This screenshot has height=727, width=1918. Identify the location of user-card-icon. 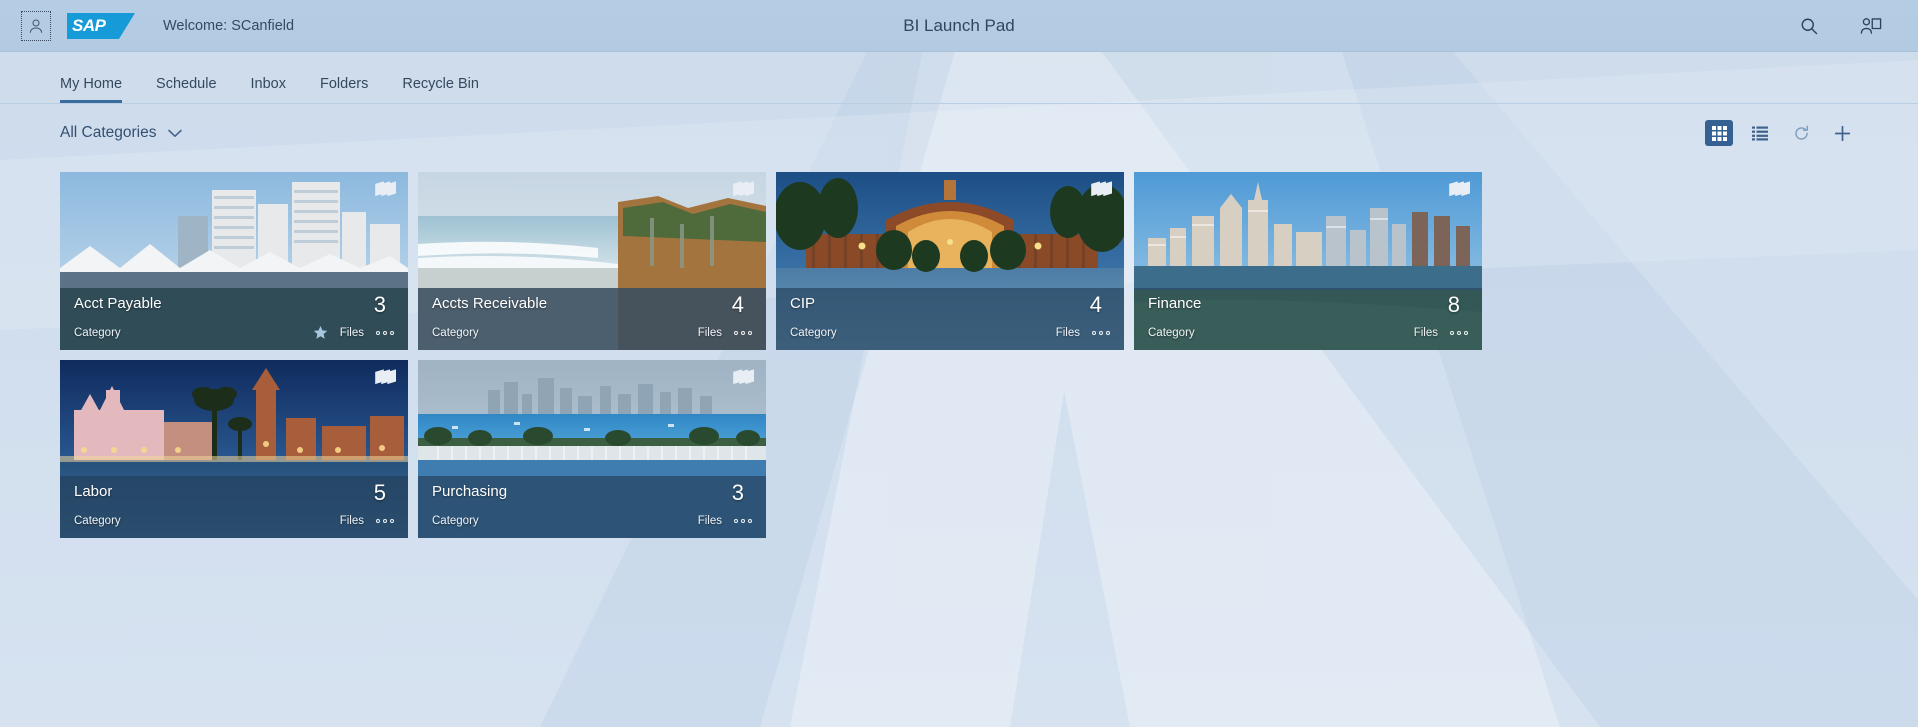
(1871, 25).